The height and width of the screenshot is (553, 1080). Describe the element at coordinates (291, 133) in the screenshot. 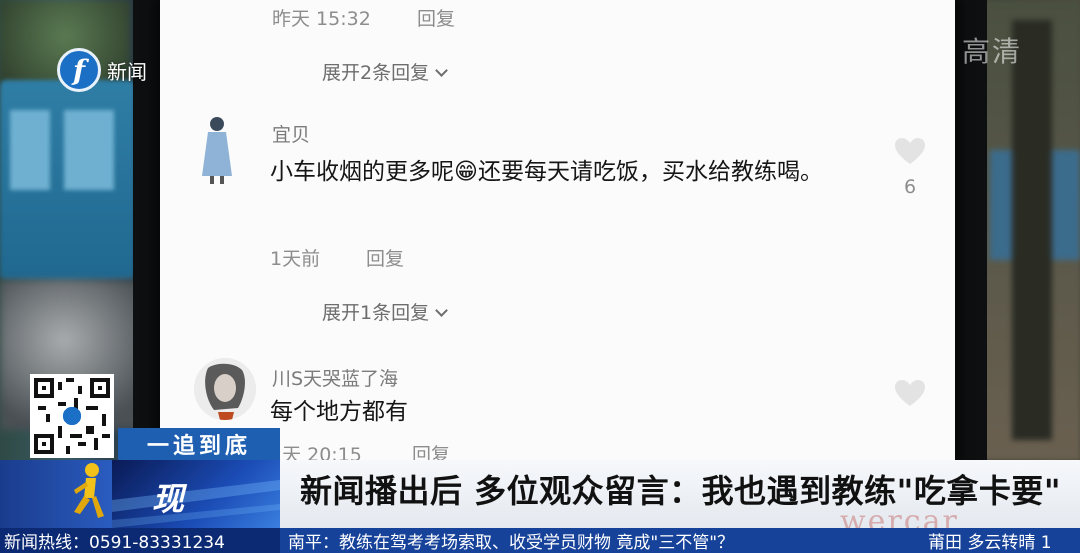

I see `commenter-name: 宜贝` at that location.